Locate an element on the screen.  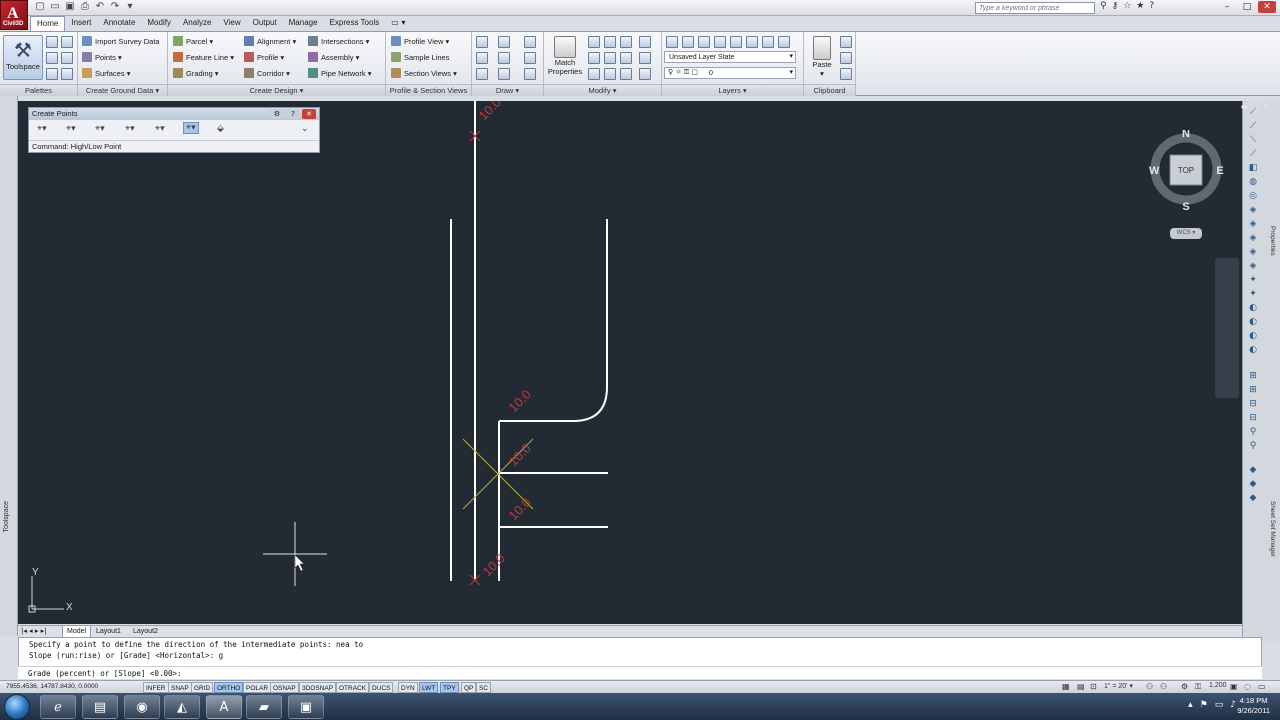
tool-icon-4: ⟋ is located at coordinates (1253, 154).